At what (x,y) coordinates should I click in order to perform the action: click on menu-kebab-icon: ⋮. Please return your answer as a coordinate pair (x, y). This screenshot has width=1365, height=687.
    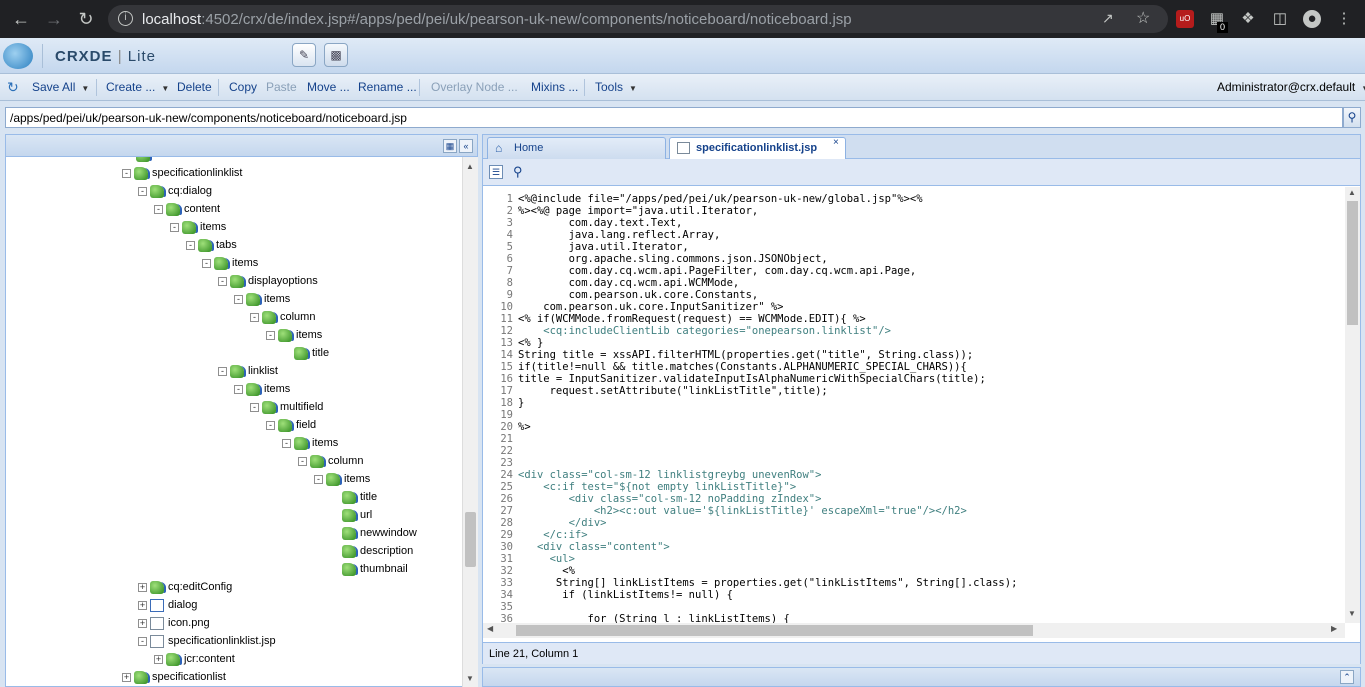
    Looking at the image, I should click on (1344, 19).